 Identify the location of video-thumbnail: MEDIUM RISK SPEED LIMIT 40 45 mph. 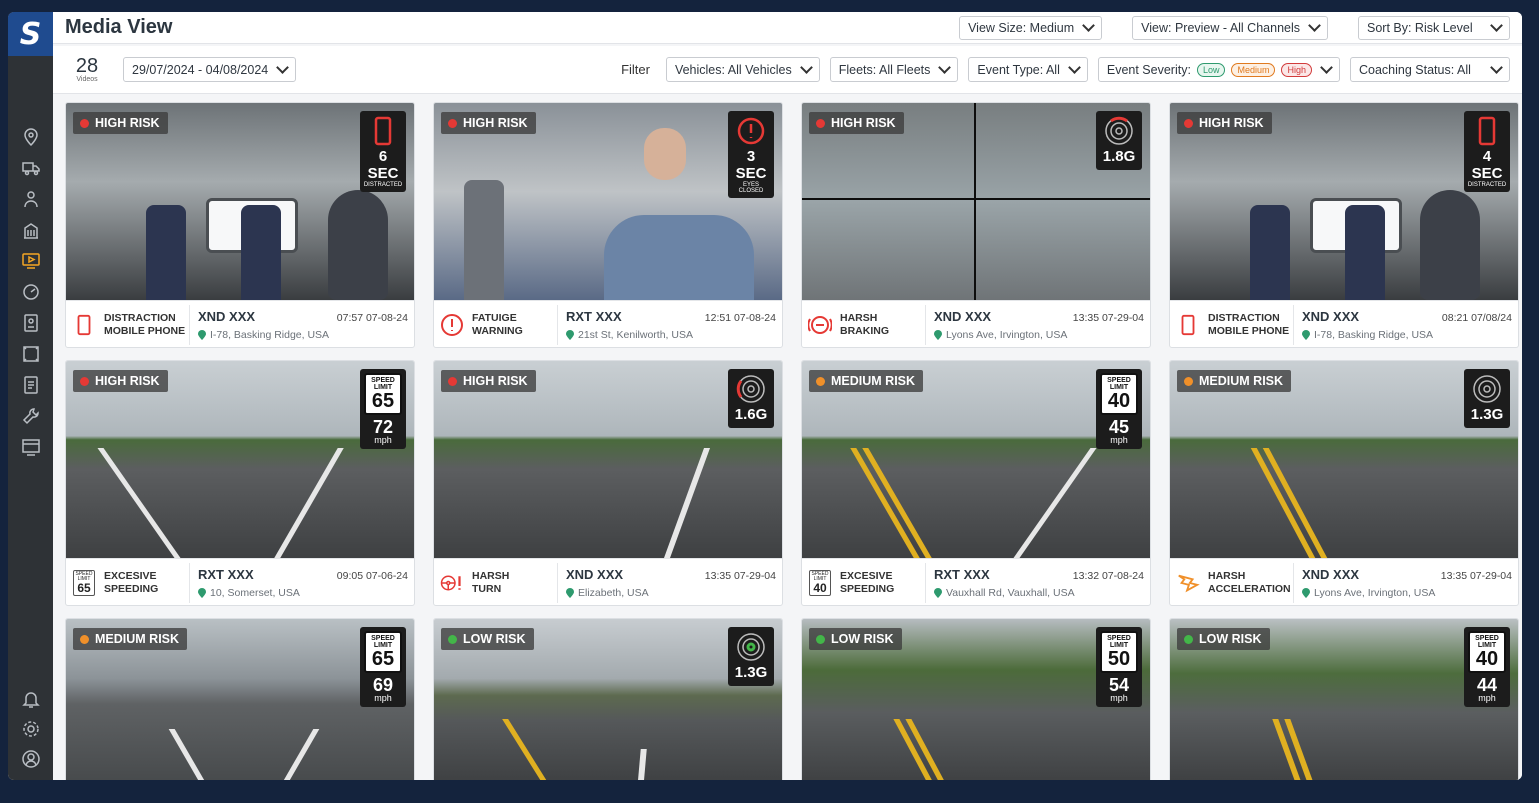
(976, 459).